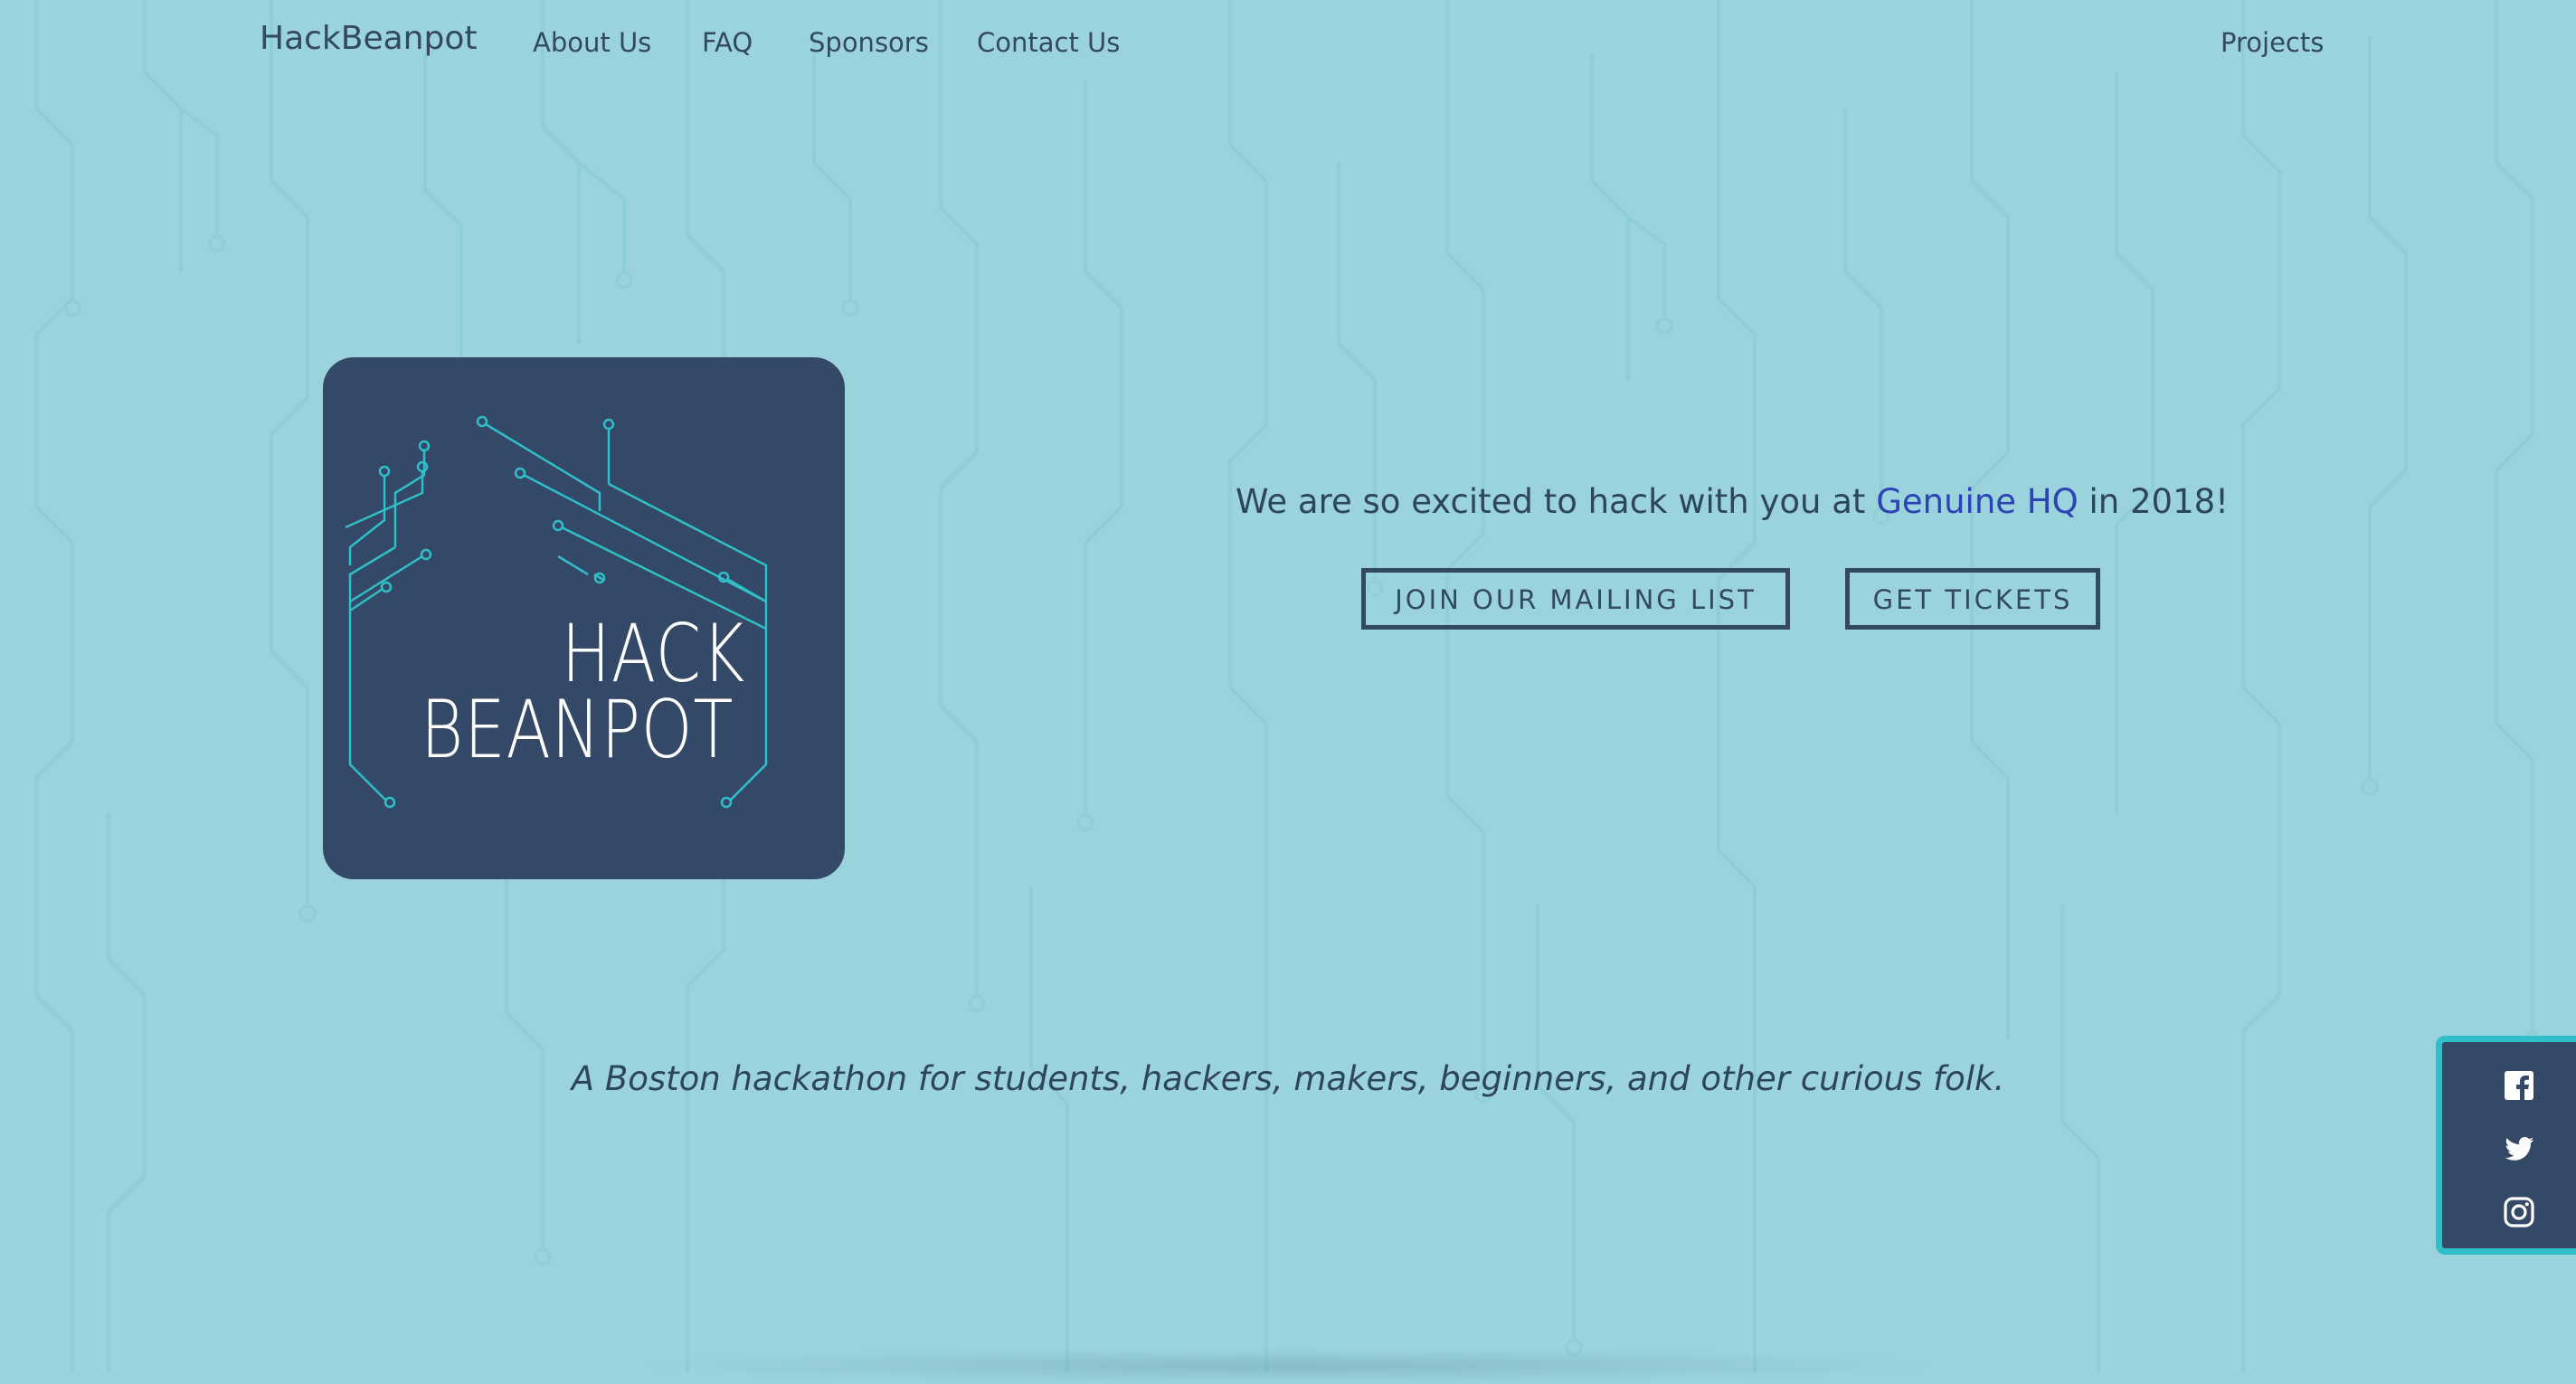 Image resolution: width=2576 pixels, height=1384 pixels. What do you see at coordinates (1556, 501) in the screenshot?
I see `headline-text-before: We are so excited to hack with you at` at bounding box center [1556, 501].